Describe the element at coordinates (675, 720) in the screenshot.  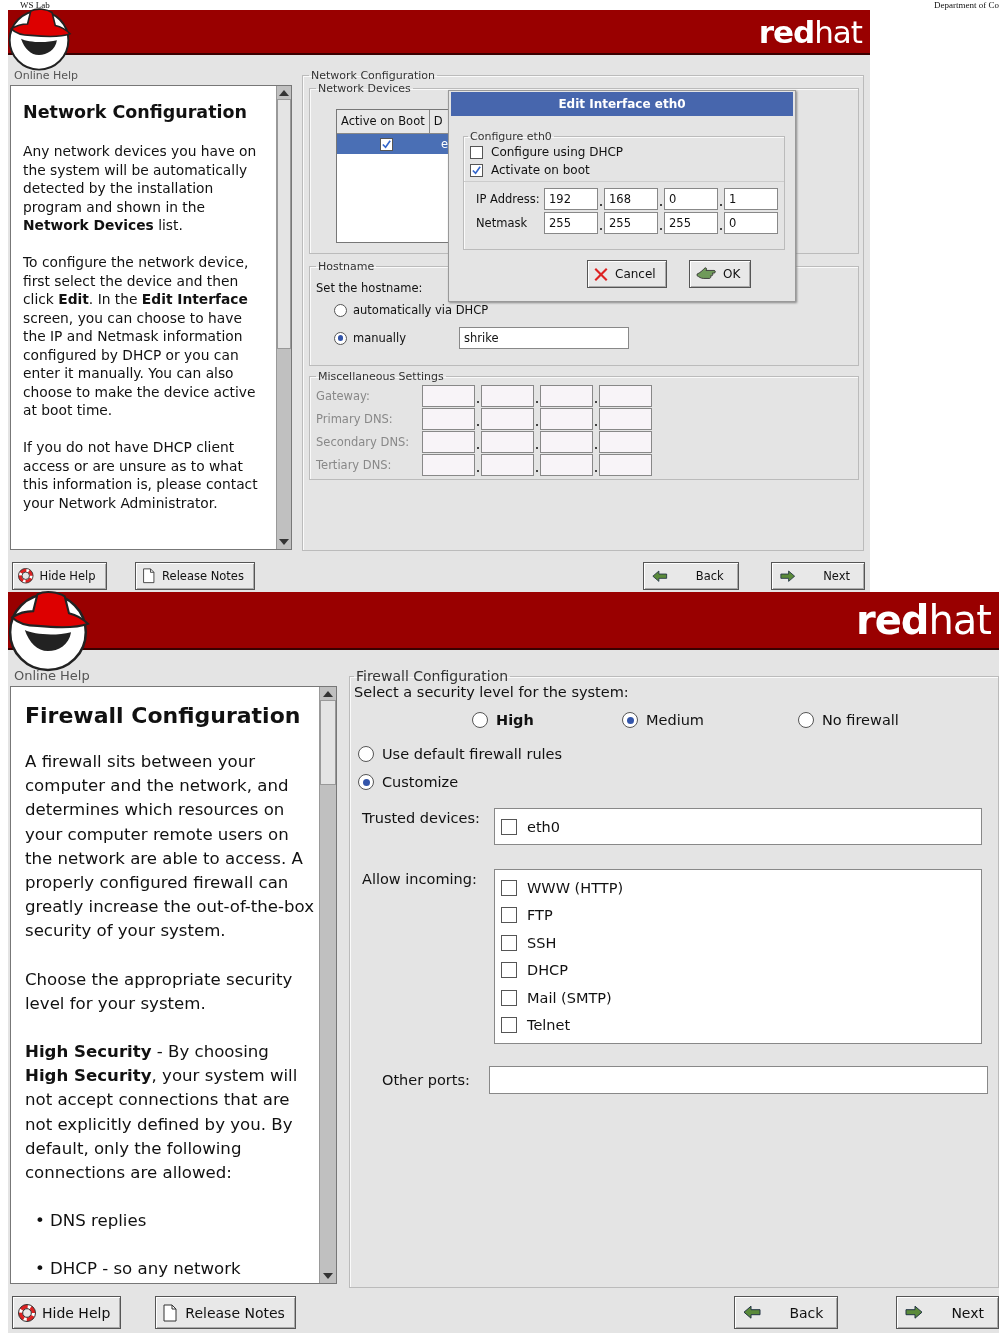
I see `radio-label: Medium` at that location.